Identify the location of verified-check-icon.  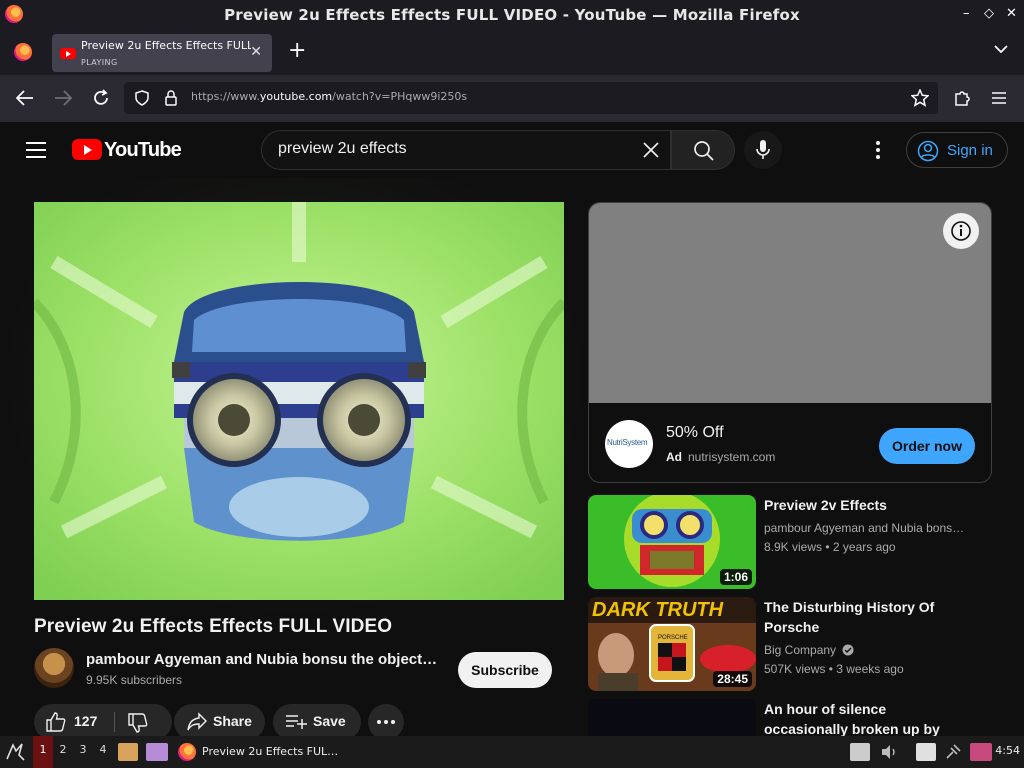
(848, 650).